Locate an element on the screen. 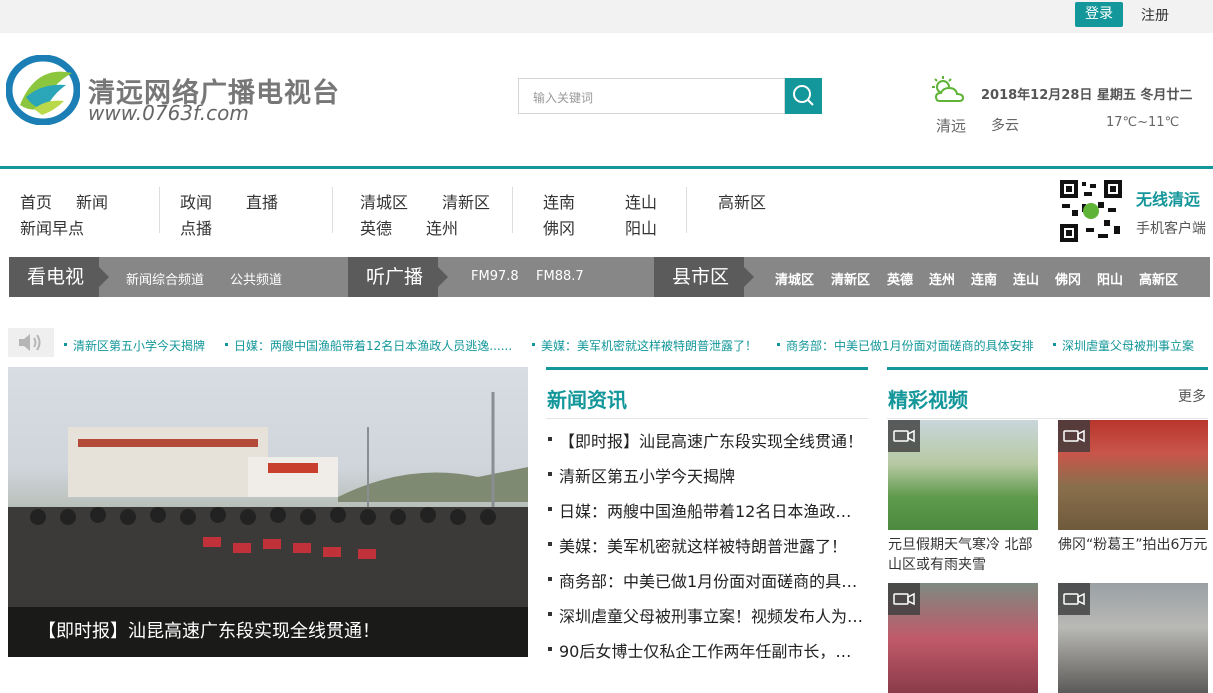  county-qingcheng: 清城区 is located at coordinates (794, 278).